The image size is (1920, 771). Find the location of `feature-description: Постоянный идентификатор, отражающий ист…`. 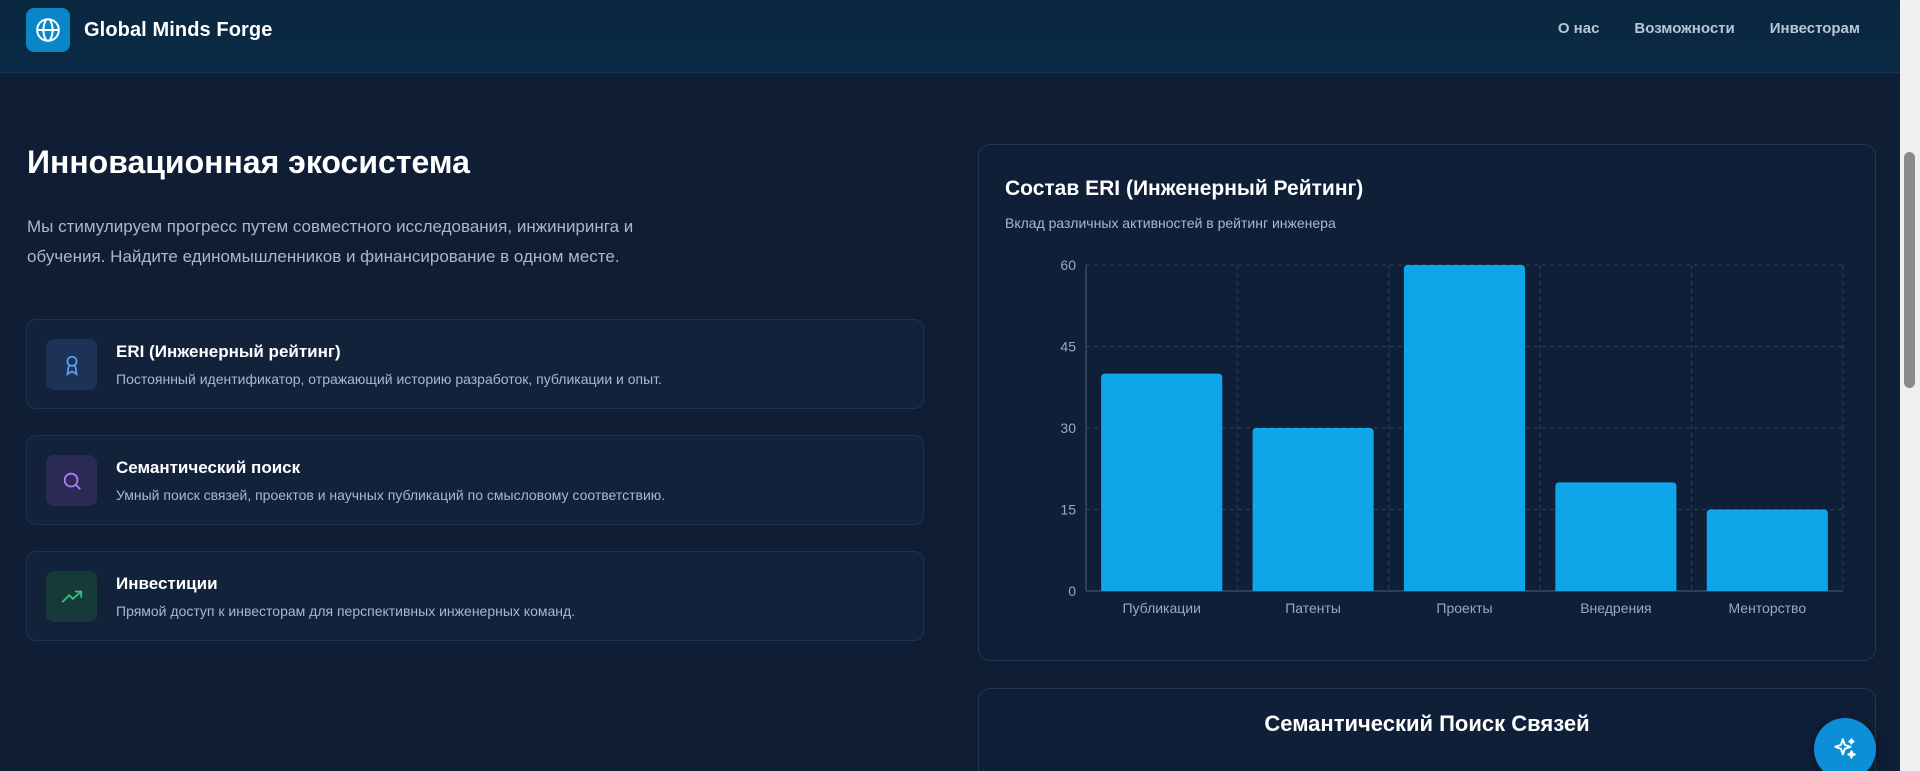

feature-description: Постоянный идентификатор, отражающий ист… is located at coordinates (389, 379).